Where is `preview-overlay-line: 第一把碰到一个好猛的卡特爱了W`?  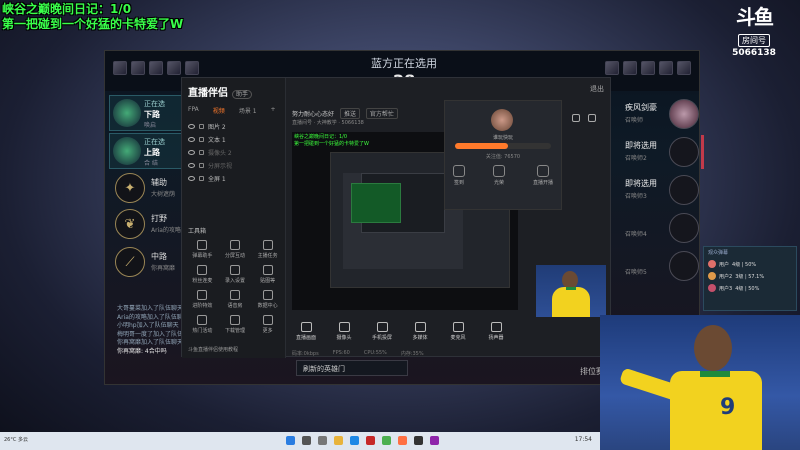
preview-overlay-line: 第一把碰到一个好猛的卡特爱了W is located at coordinates (331, 144).